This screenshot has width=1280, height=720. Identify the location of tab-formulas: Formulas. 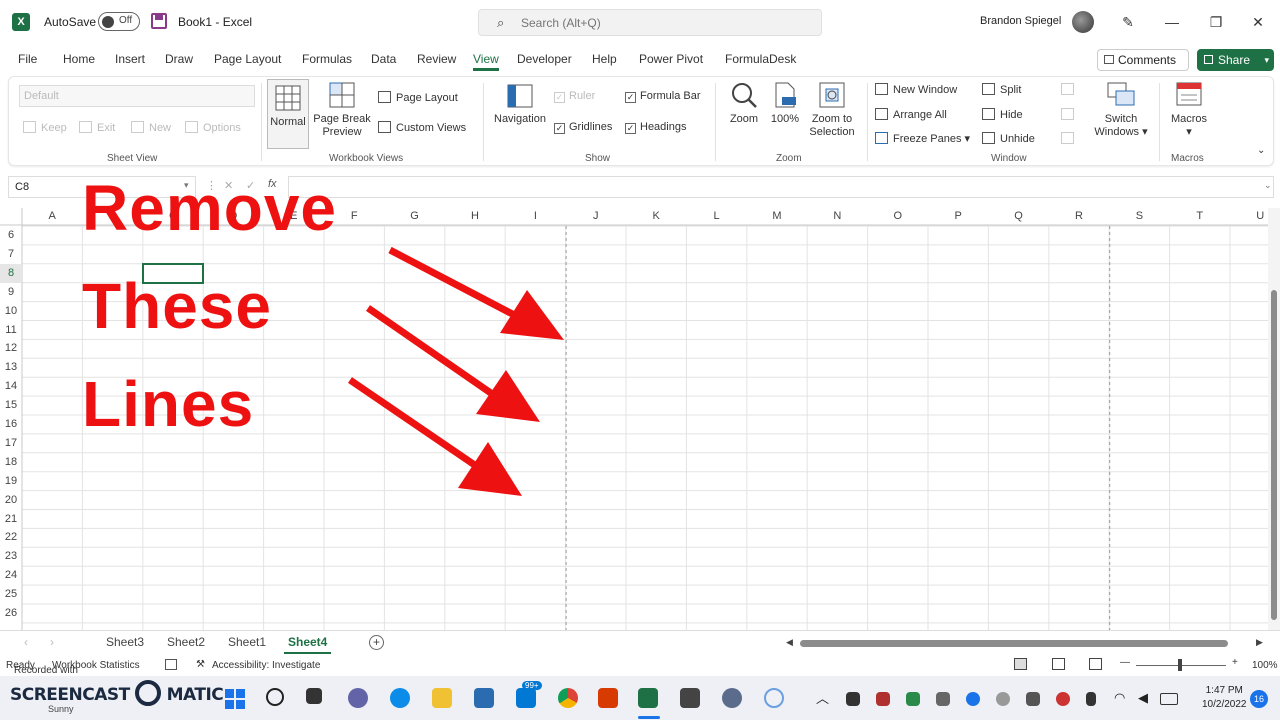
(327, 59).